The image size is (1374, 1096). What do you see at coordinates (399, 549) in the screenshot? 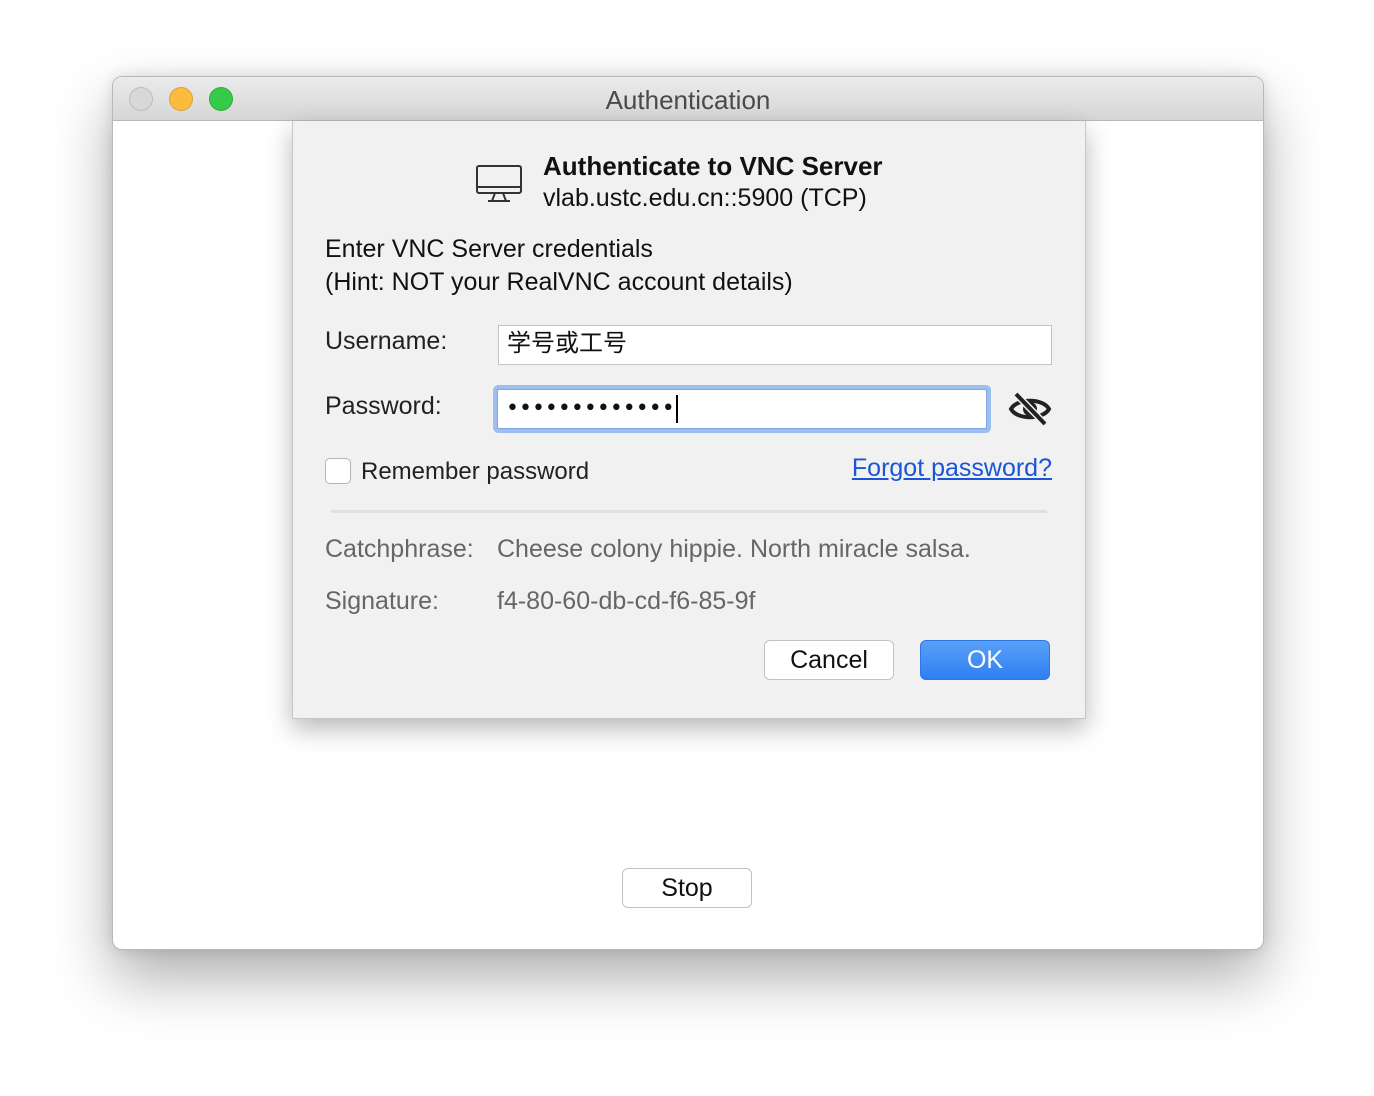
I see `catchphrase-label: Catchphrase:` at bounding box center [399, 549].